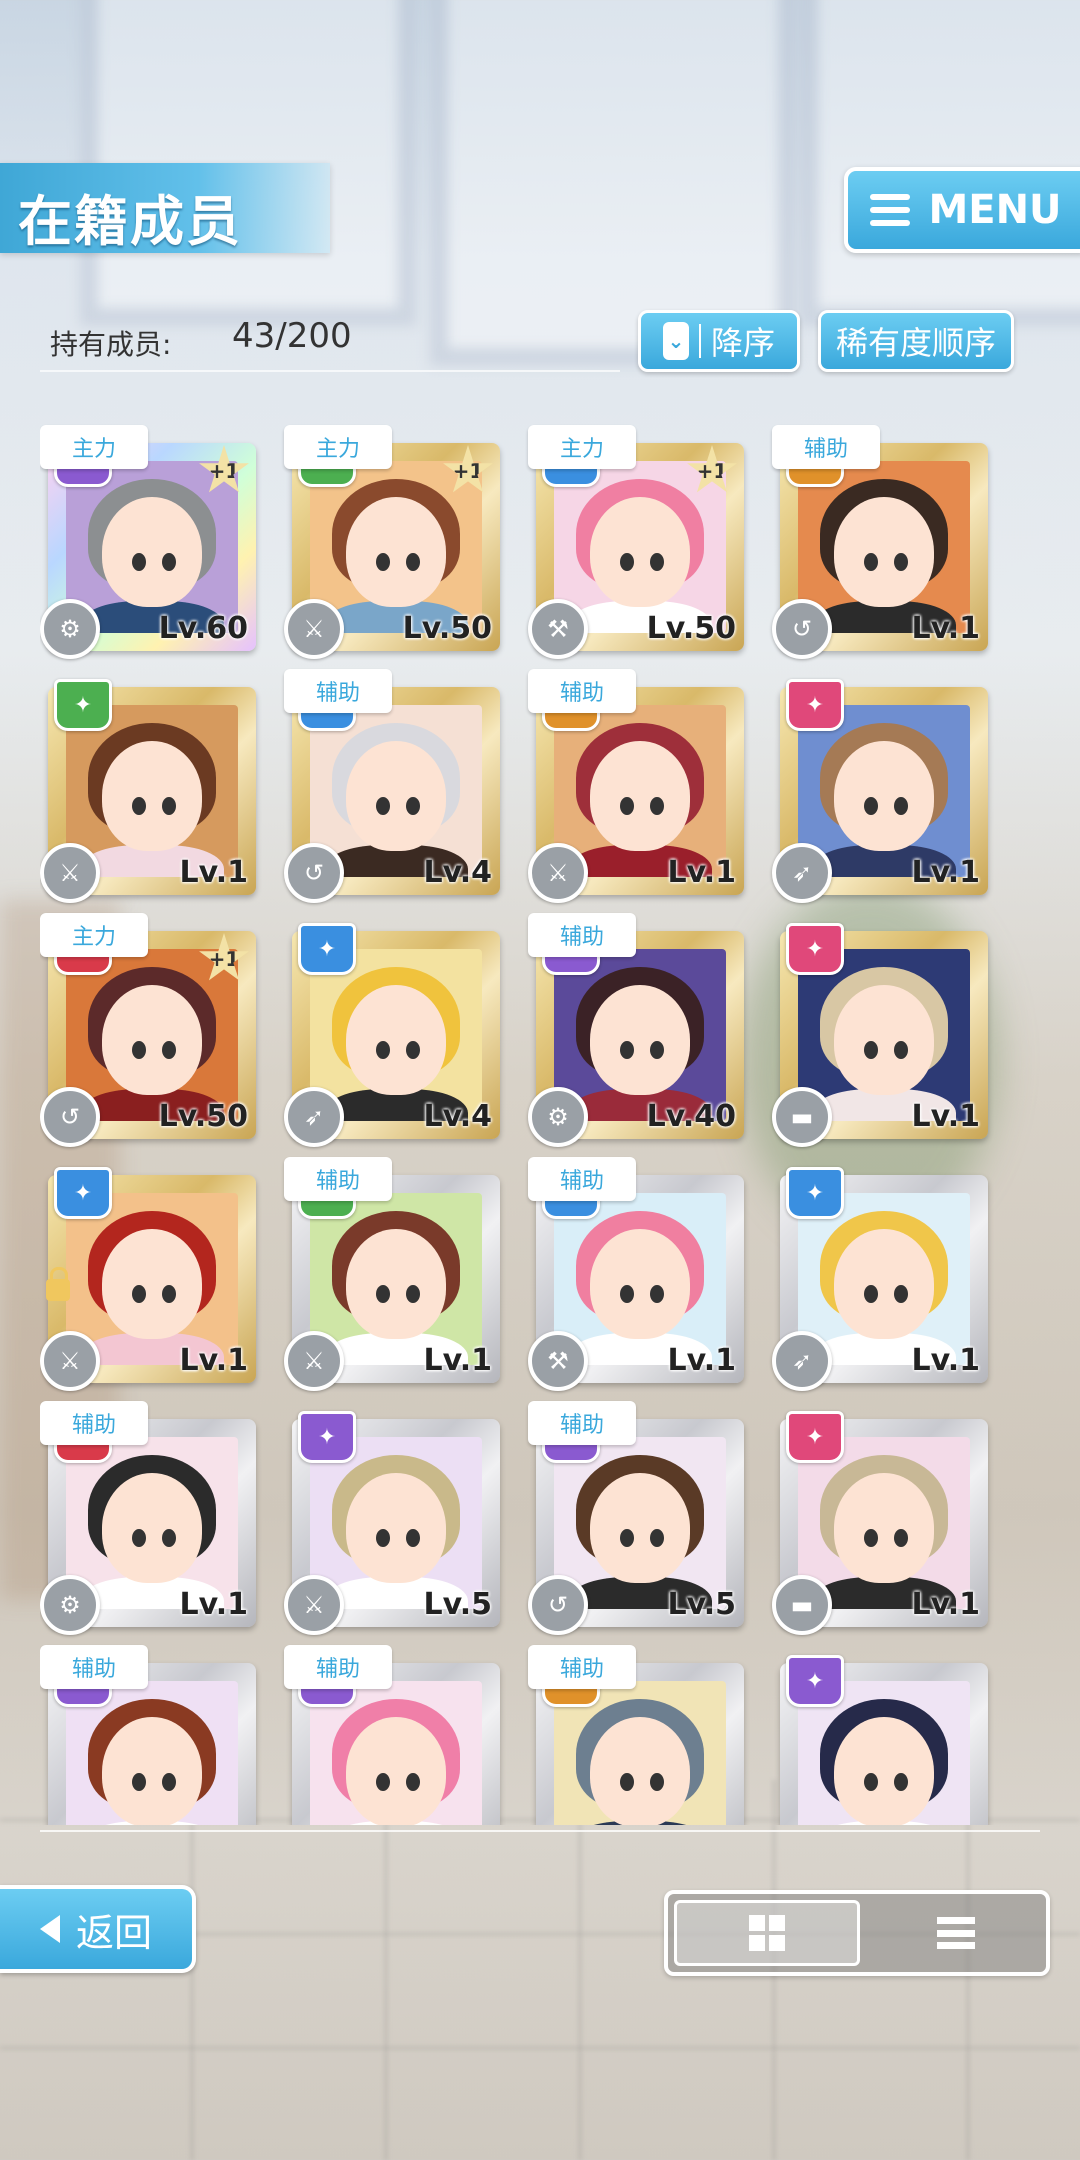  I want to click on menu-label: MENU, so click(995, 210).